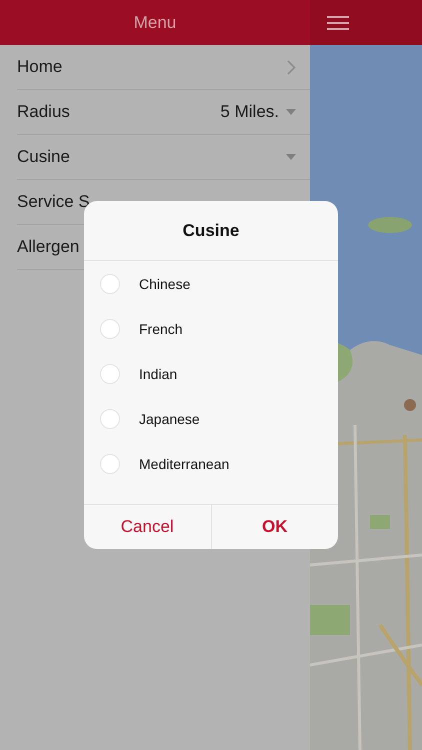 This screenshot has width=422, height=750. What do you see at coordinates (249, 112) in the screenshot?
I see `dropdown-value: 5 Miles.` at bounding box center [249, 112].